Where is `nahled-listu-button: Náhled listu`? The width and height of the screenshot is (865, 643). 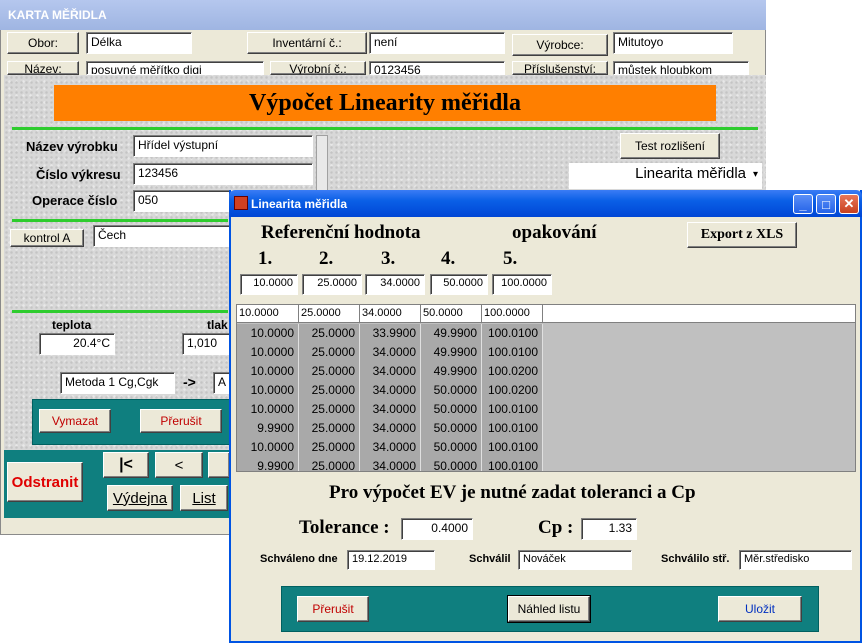
nahled-listu-button: Náhled listu is located at coordinates (549, 609).